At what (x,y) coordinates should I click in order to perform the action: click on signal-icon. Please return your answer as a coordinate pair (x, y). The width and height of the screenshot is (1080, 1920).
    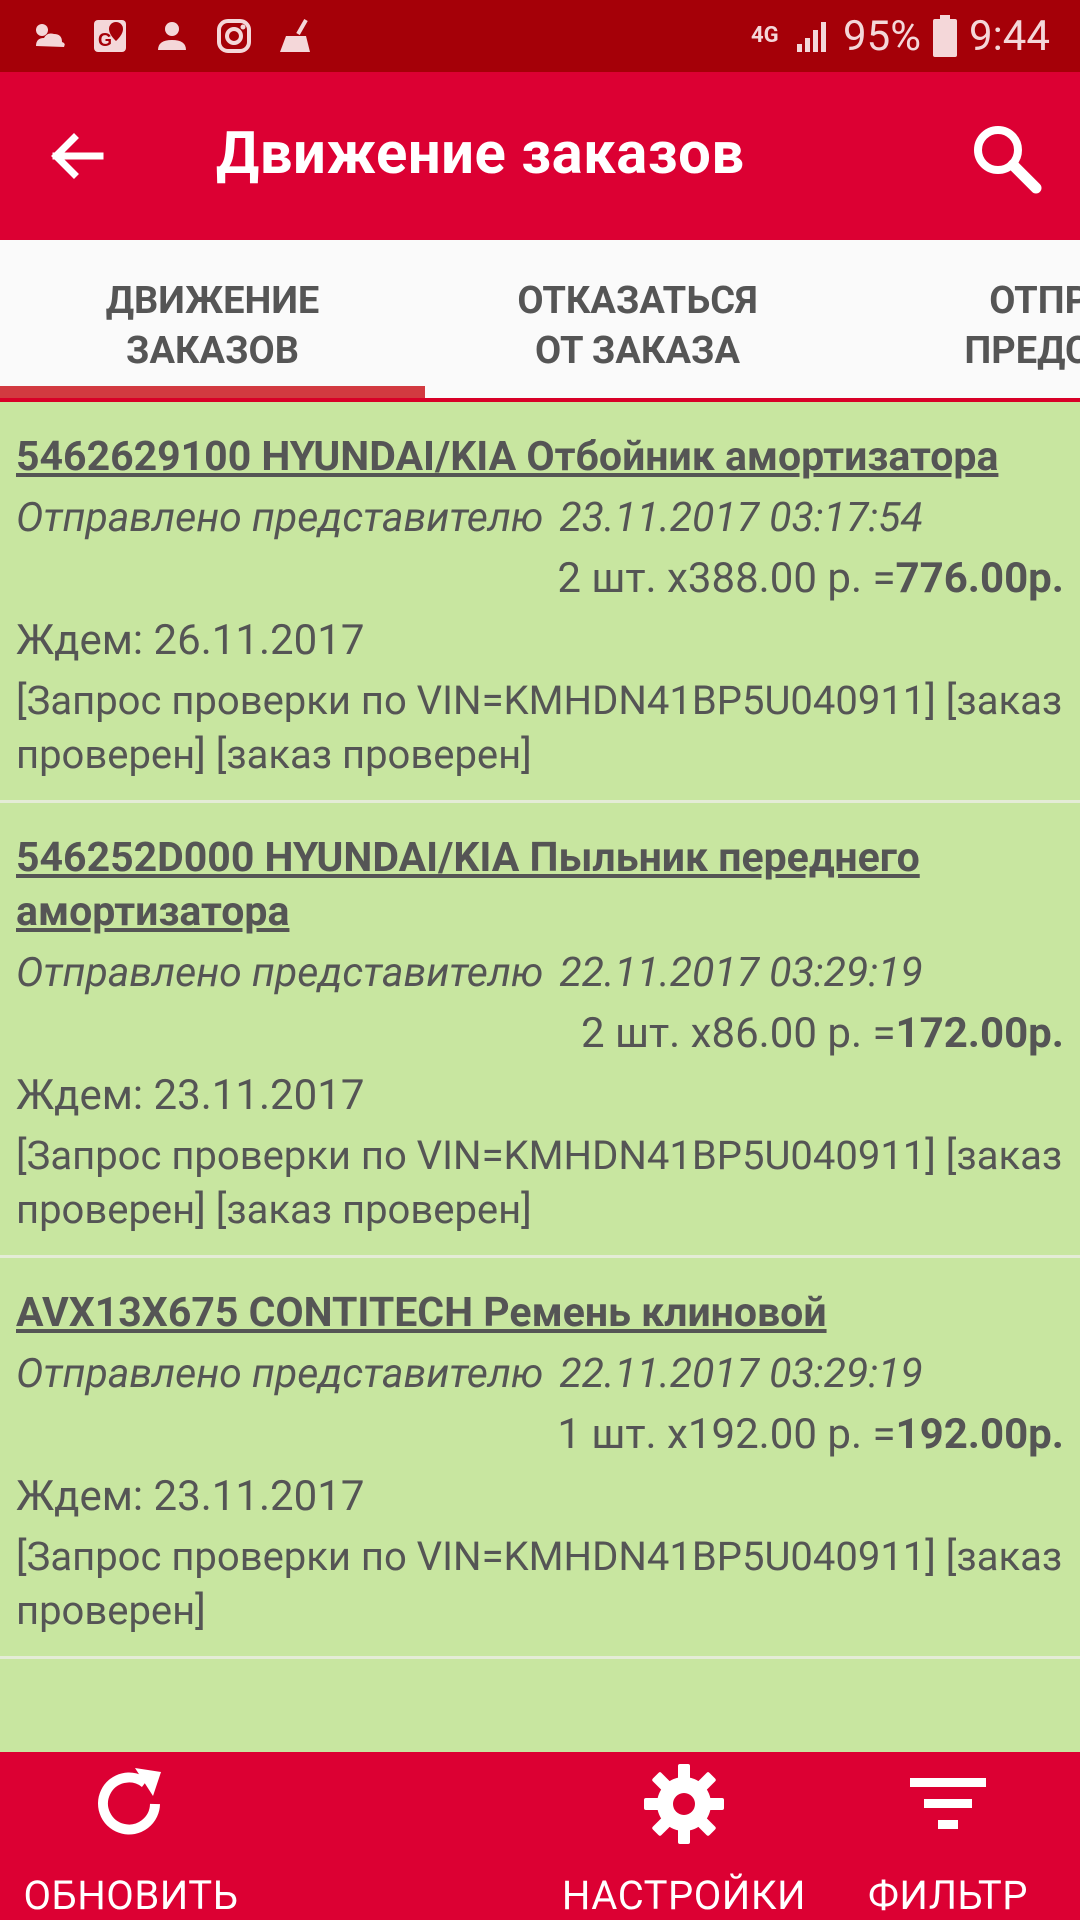
    Looking at the image, I should click on (812, 37).